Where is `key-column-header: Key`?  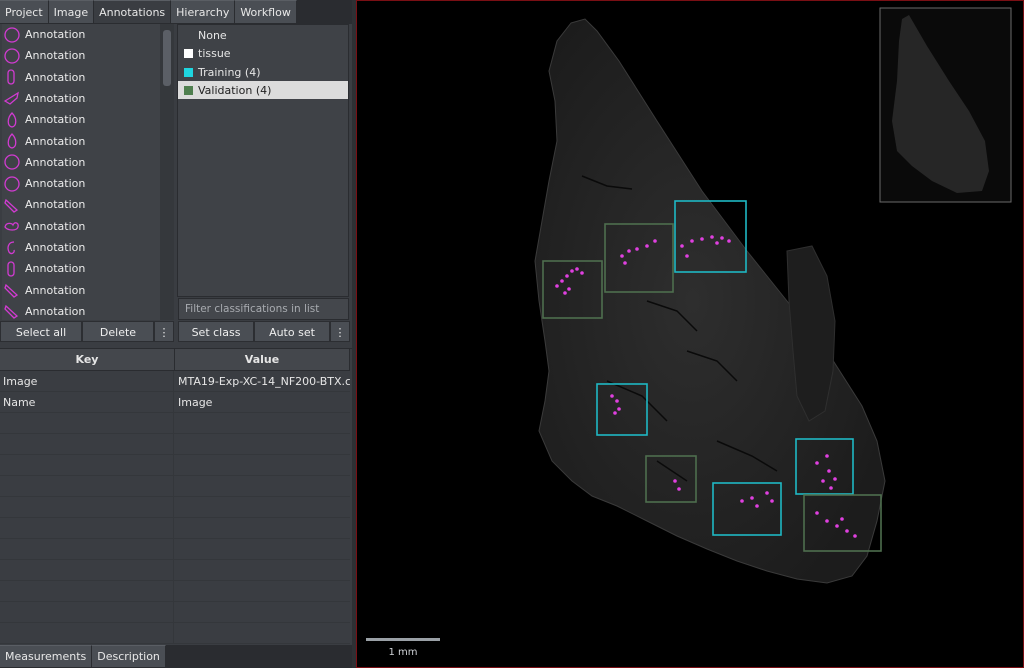
key-column-header: Key is located at coordinates (87, 360).